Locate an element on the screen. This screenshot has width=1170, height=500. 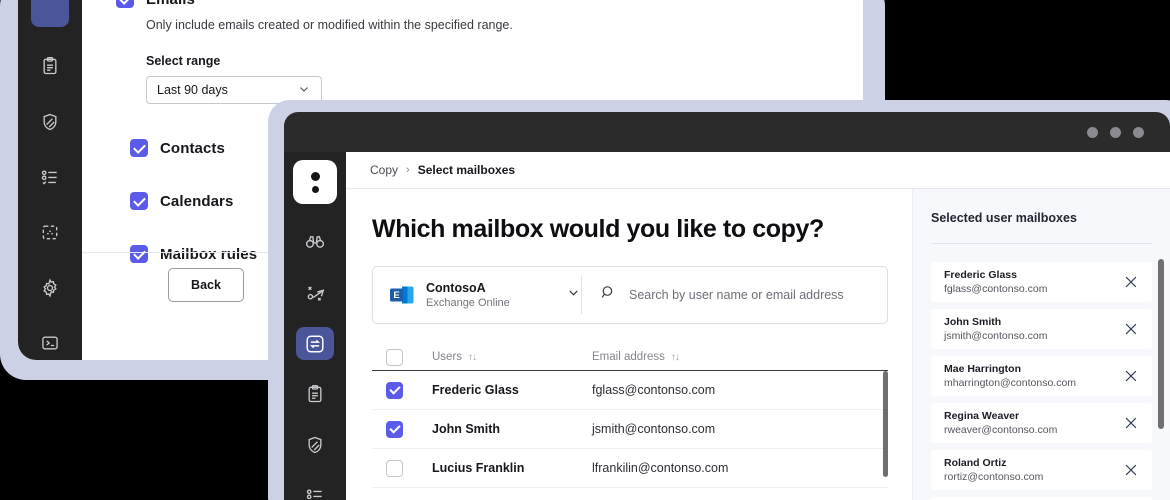
list-item: Frederic Glass fglass@contonso.com is located at coordinates (1041, 282).